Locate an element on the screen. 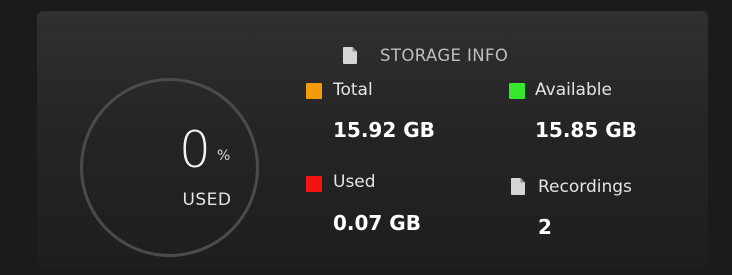  header-title: STORAGE INFO is located at coordinates (444, 55).